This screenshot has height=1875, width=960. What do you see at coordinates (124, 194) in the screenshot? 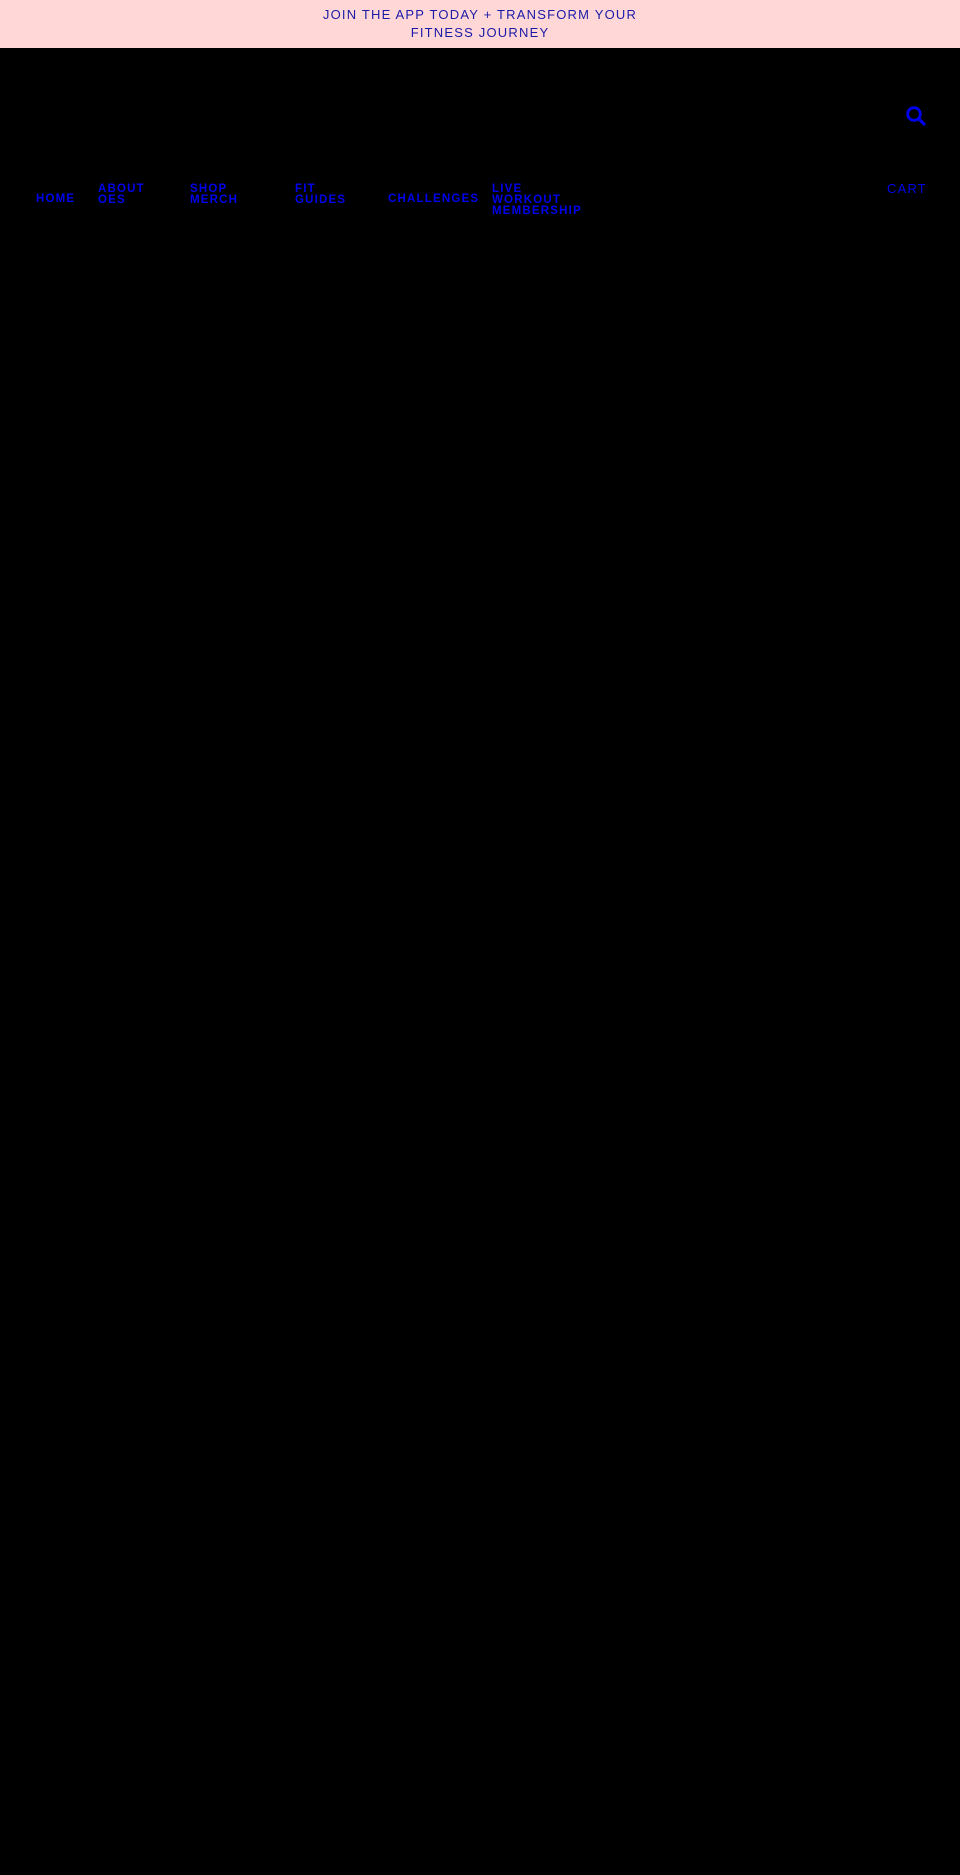
I see `nav-about-oes: ABOUT OES` at bounding box center [124, 194].